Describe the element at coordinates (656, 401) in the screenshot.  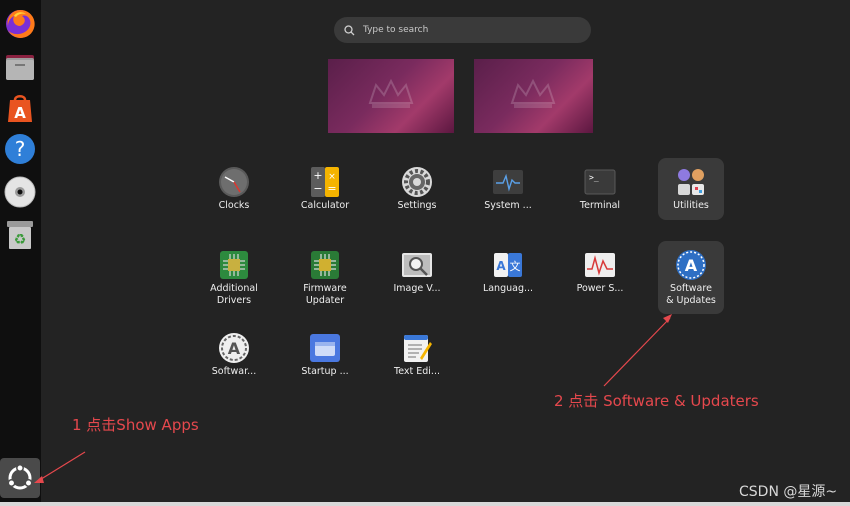
I see `annotation-step2: 2 点击 Software & Updaters` at that location.